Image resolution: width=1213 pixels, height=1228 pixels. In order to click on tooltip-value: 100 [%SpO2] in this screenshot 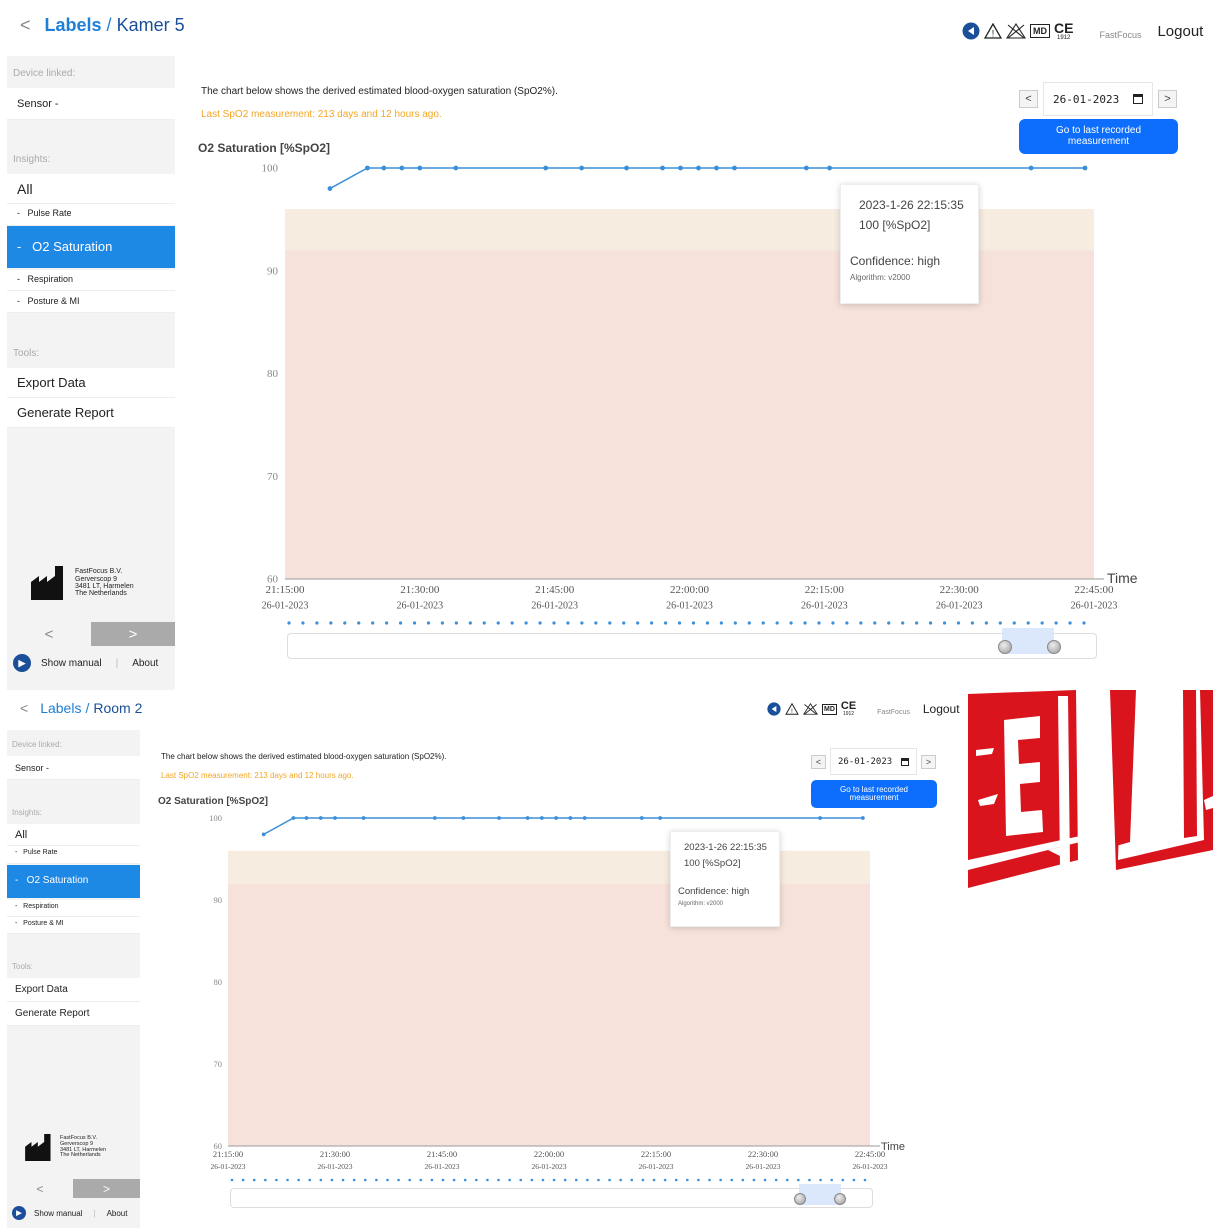, I will do `click(895, 225)`.